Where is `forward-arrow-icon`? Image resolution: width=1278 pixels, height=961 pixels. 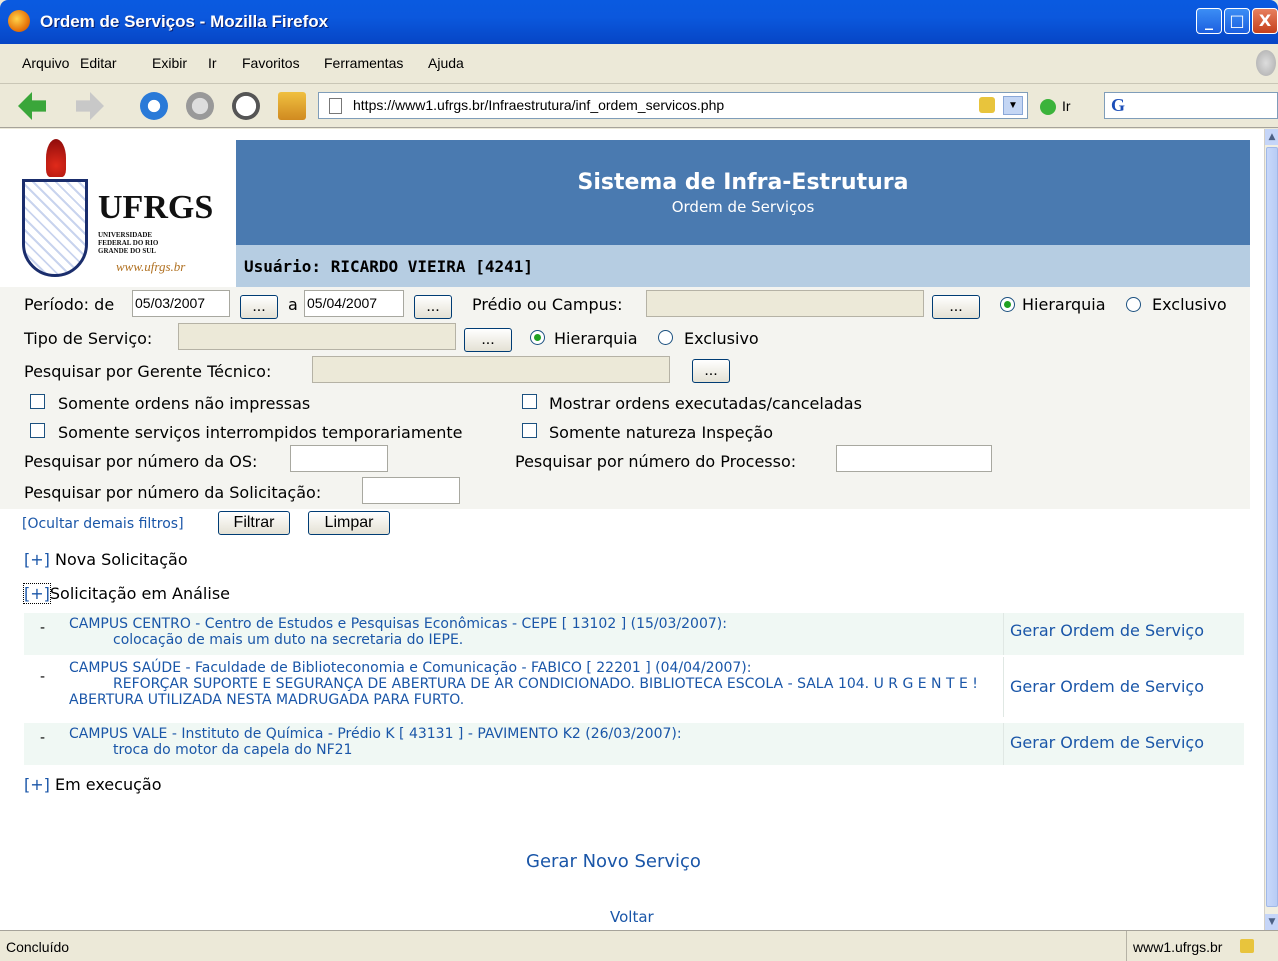
forward-arrow-icon is located at coordinates (90, 106).